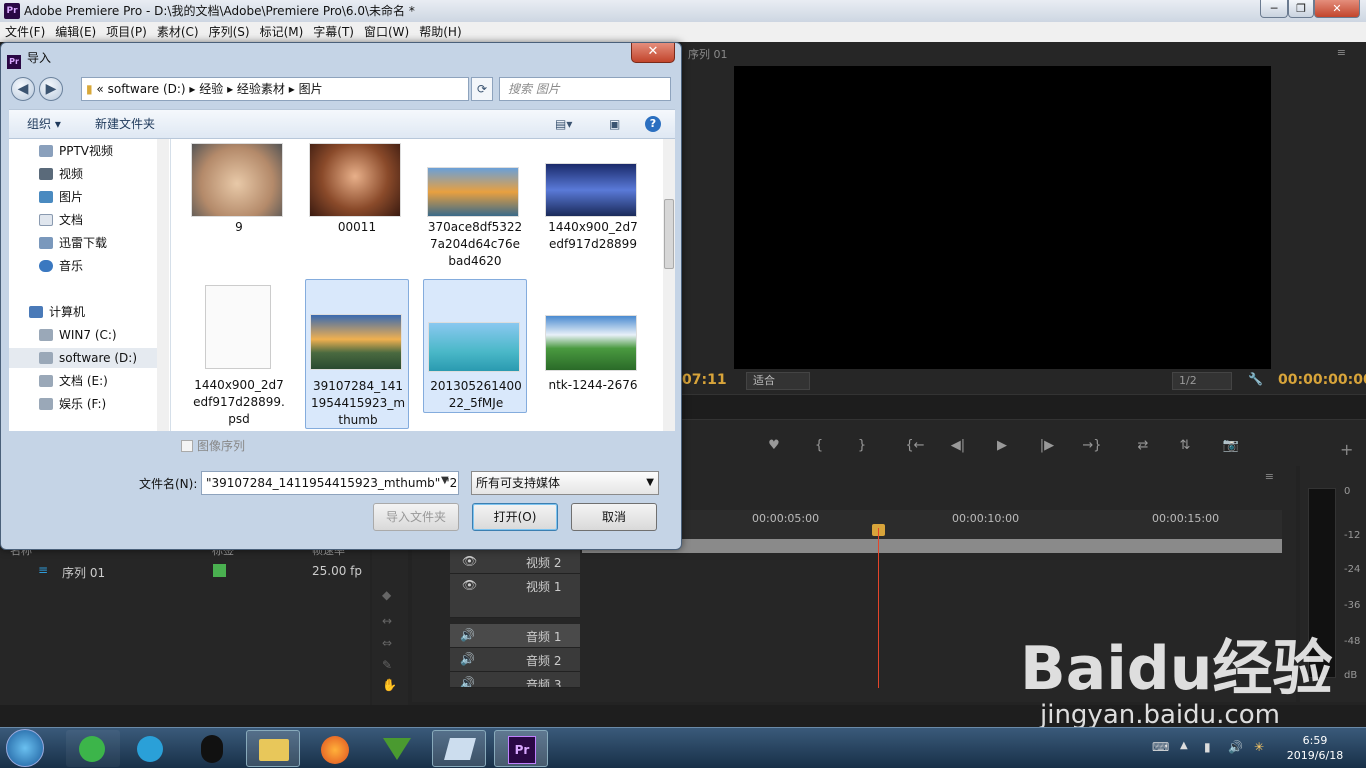 The height and width of the screenshot is (768, 1366). What do you see at coordinates (187, 446) in the screenshot?
I see `checkbox-box` at bounding box center [187, 446].